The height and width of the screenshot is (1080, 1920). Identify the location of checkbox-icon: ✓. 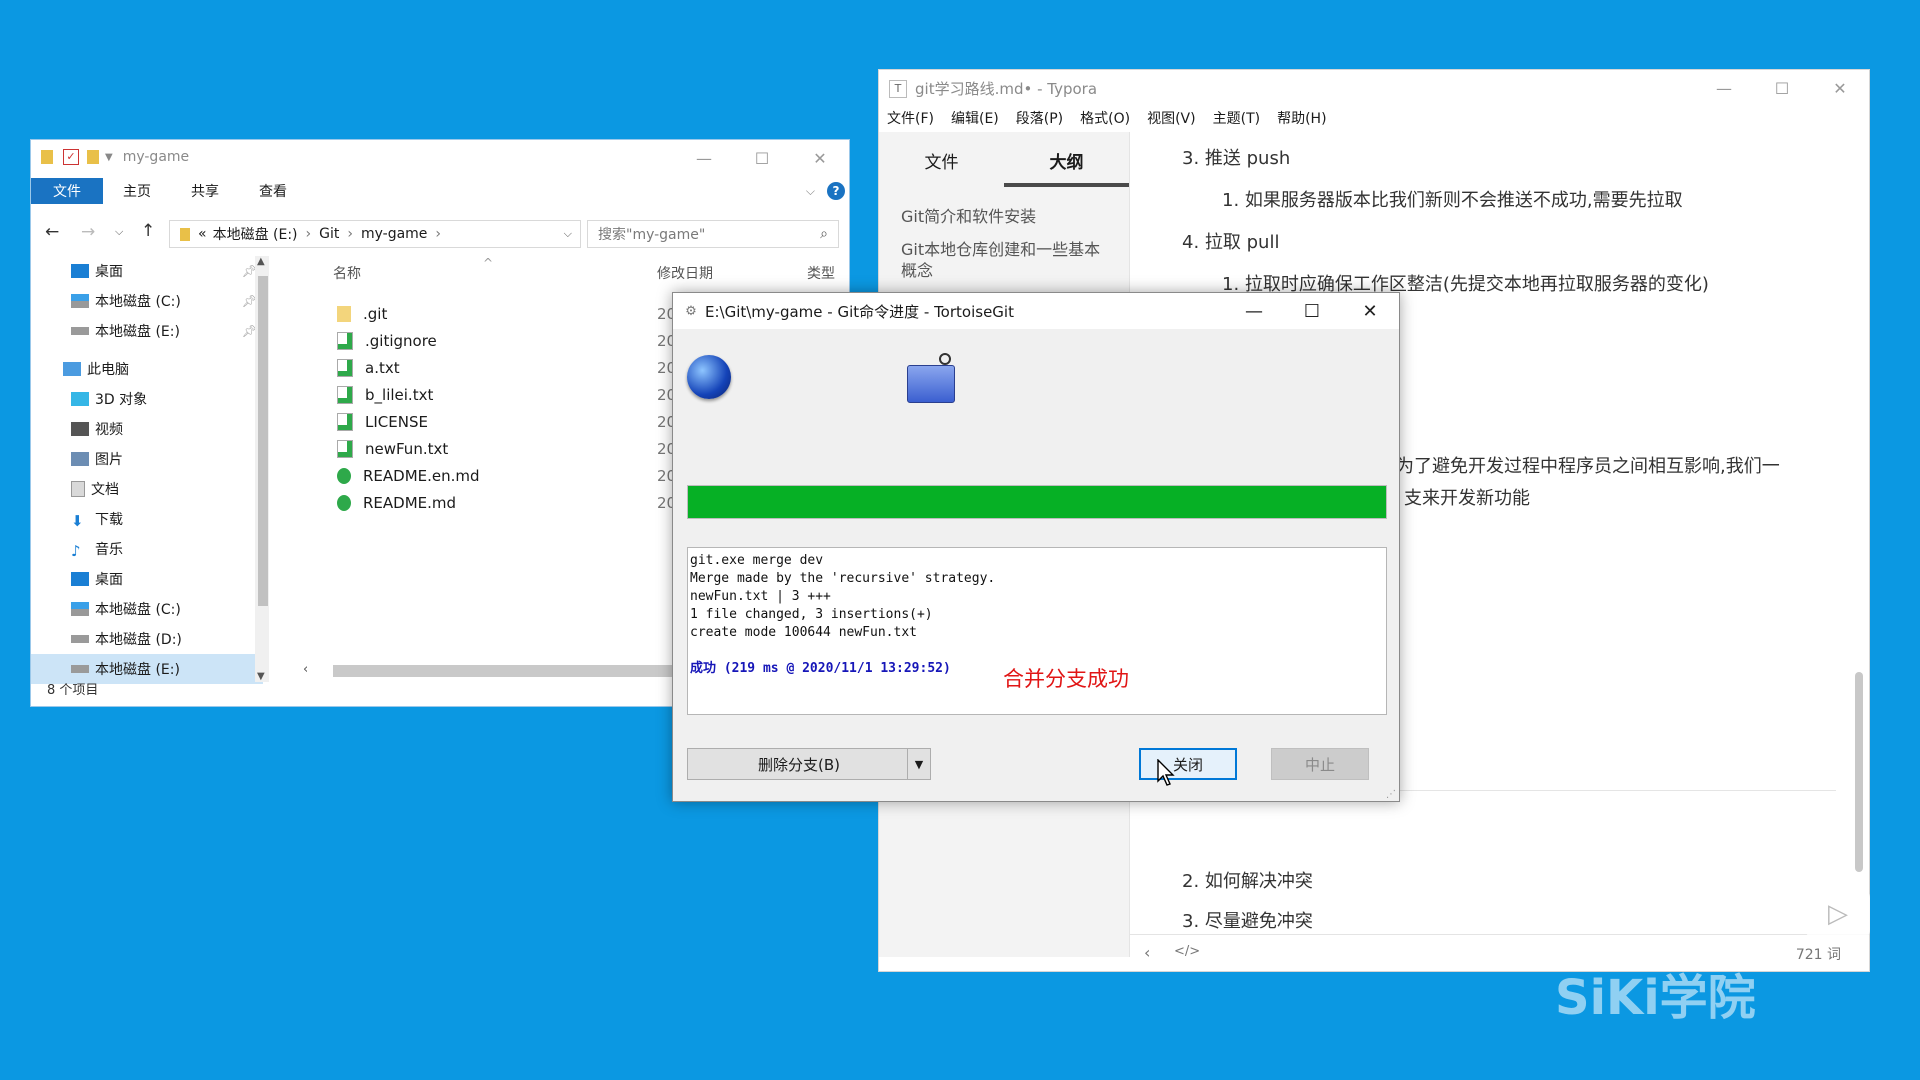
(71, 157).